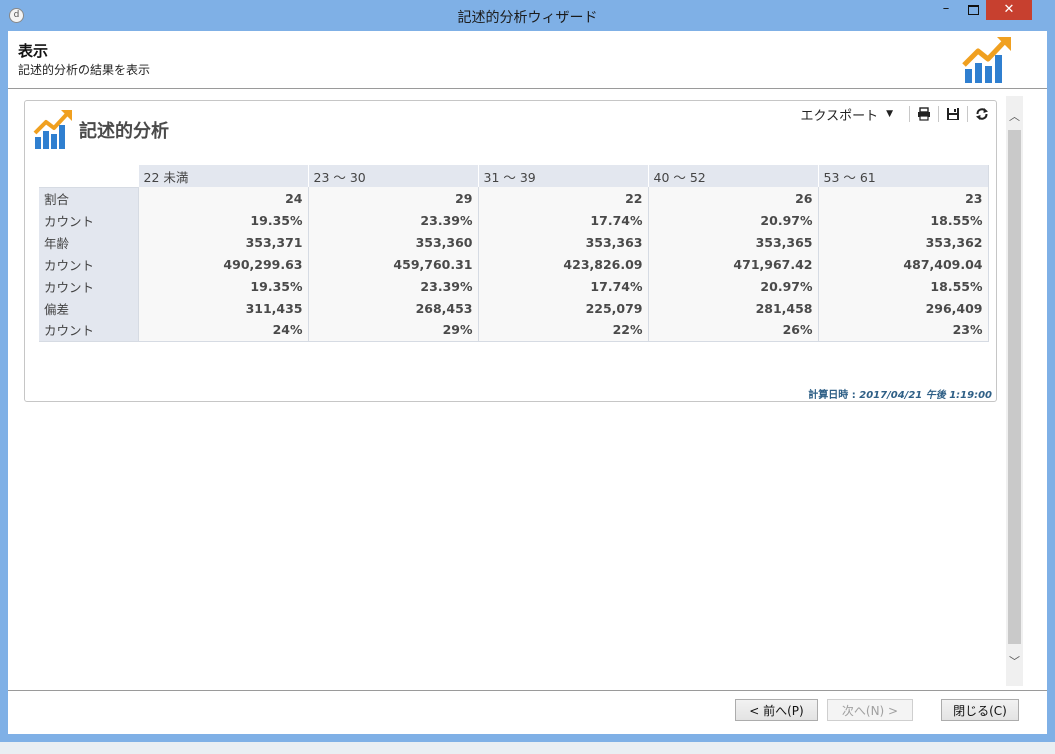 Image resolution: width=1055 pixels, height=754 pixels. I want to click on table-cell: 459,760.31, so click(392, 264).